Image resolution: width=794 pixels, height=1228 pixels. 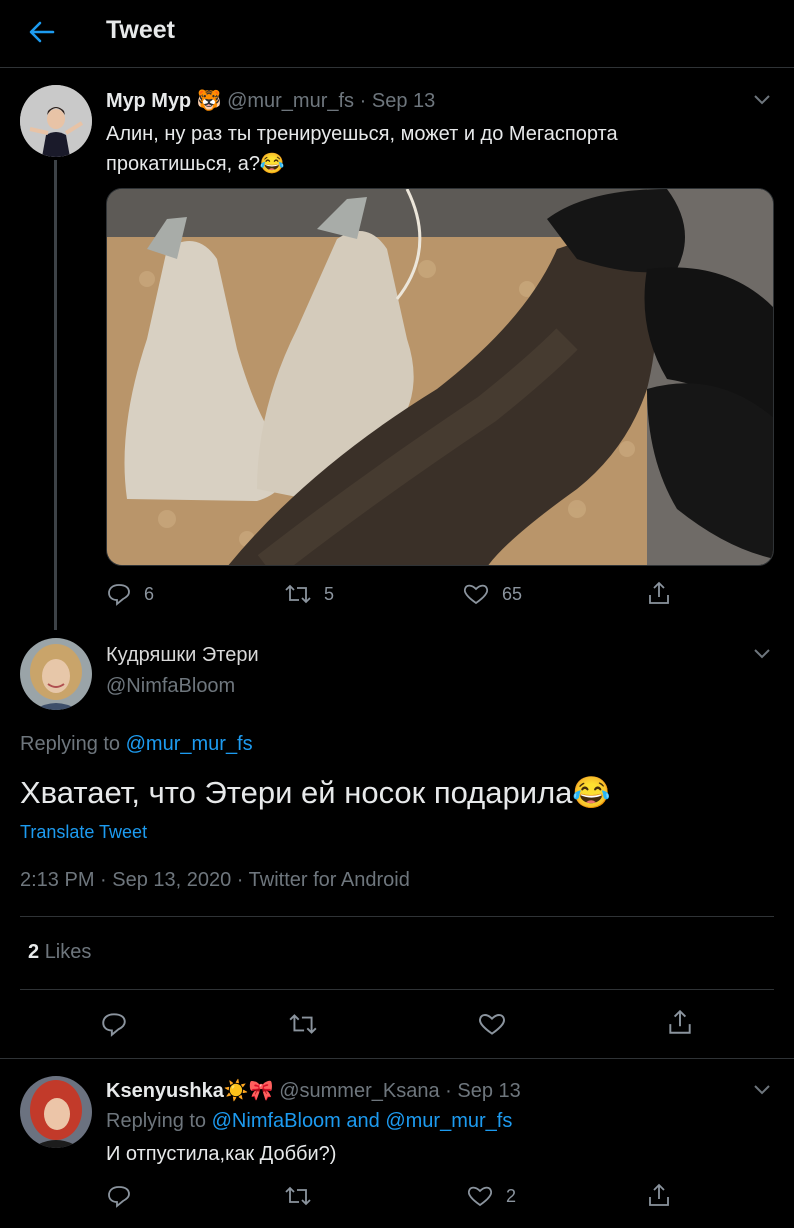 I want to click on like-count: 65, so click(x=512, y=593).